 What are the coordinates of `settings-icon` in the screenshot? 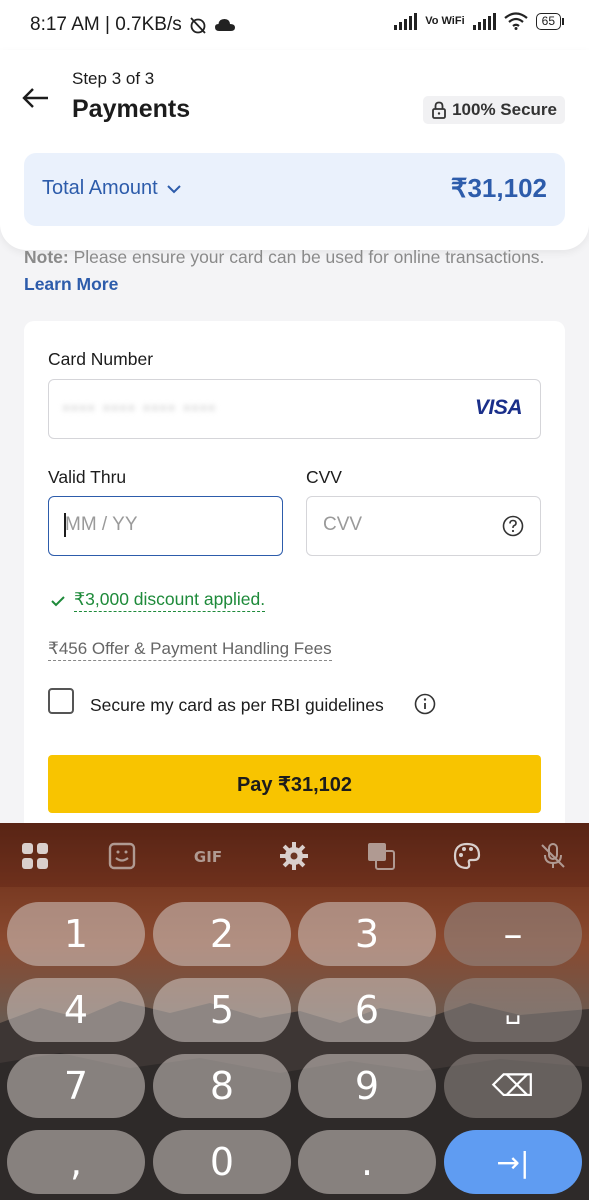 It's located at (294, 856).